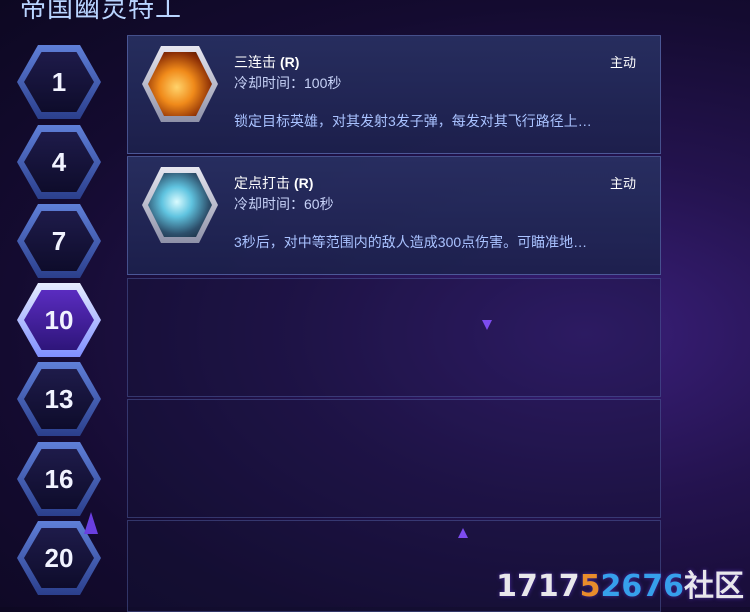 The width and height of the screenshot is (750, 612). I want to click on level-label: 7, so click(59, 241).